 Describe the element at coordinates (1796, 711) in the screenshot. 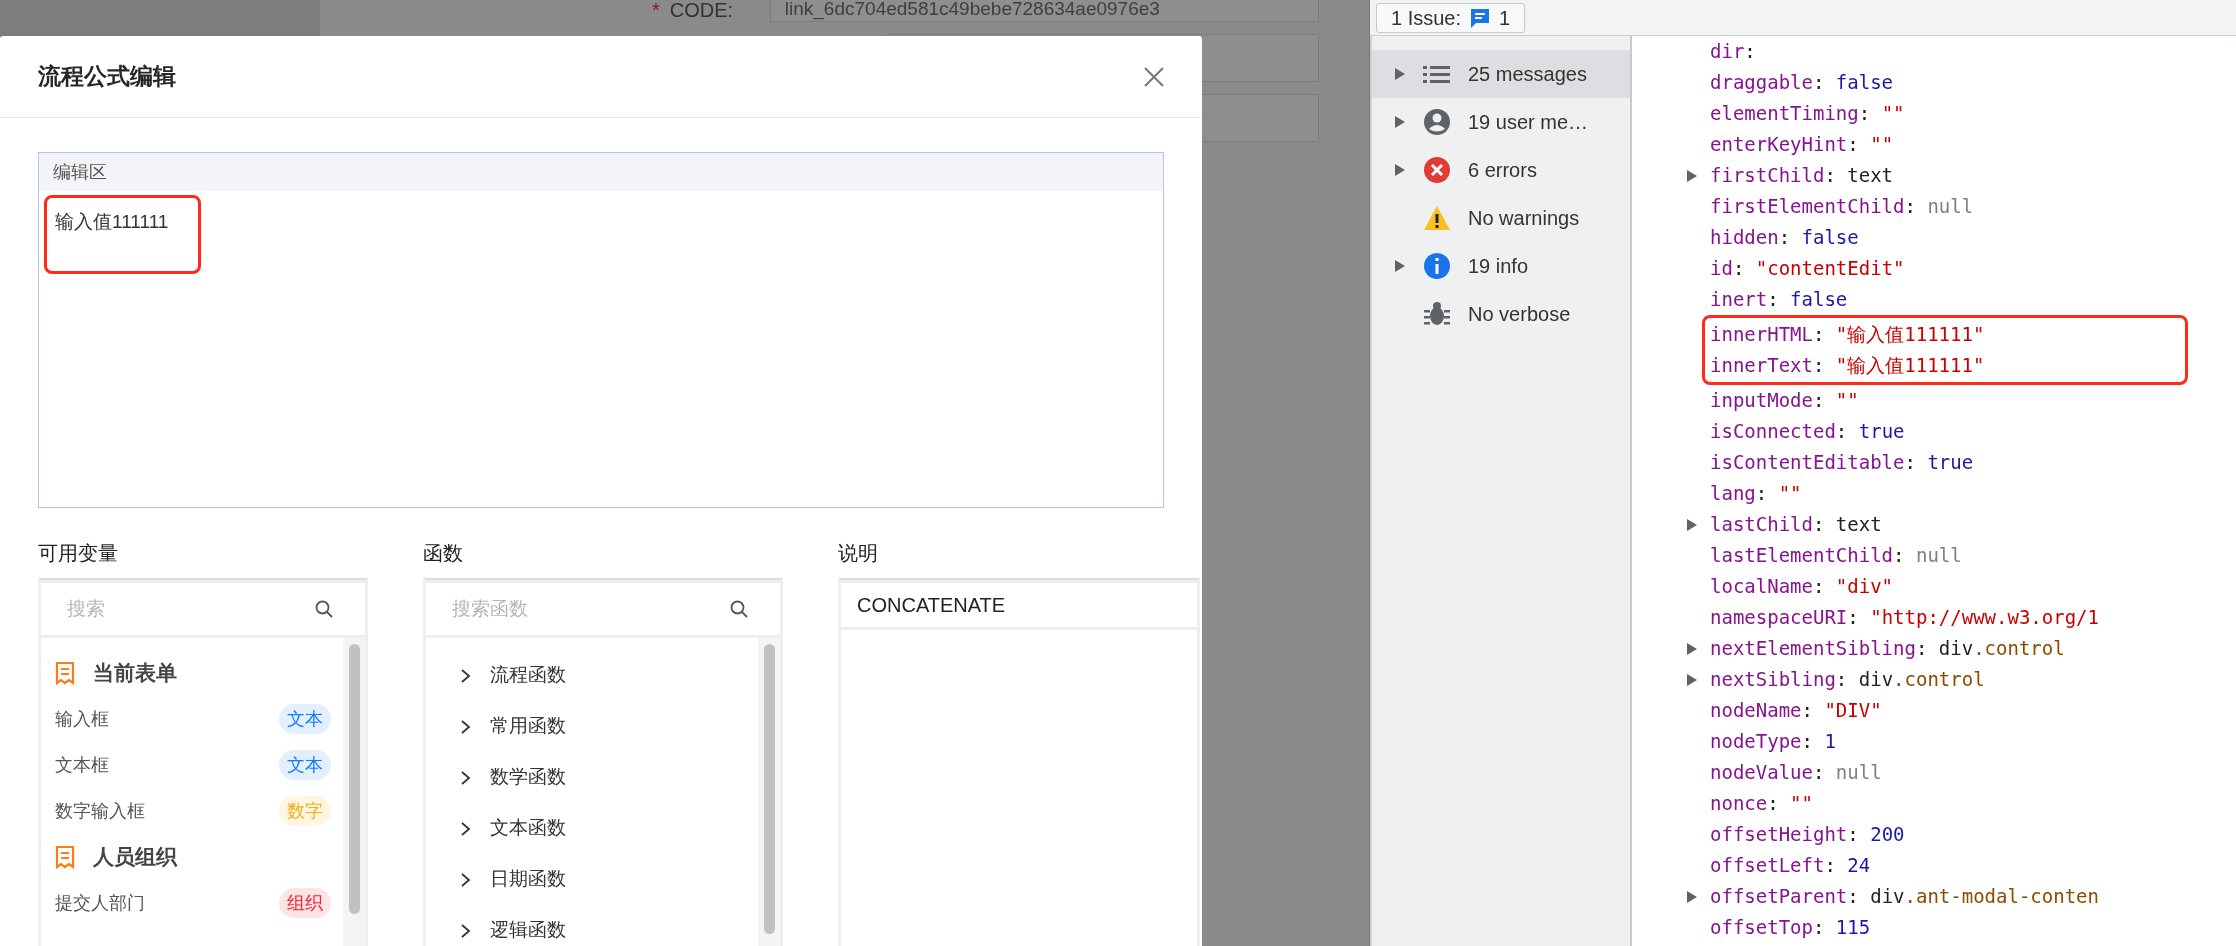

I see `property-line: nodeName: "DIV"` at that location.